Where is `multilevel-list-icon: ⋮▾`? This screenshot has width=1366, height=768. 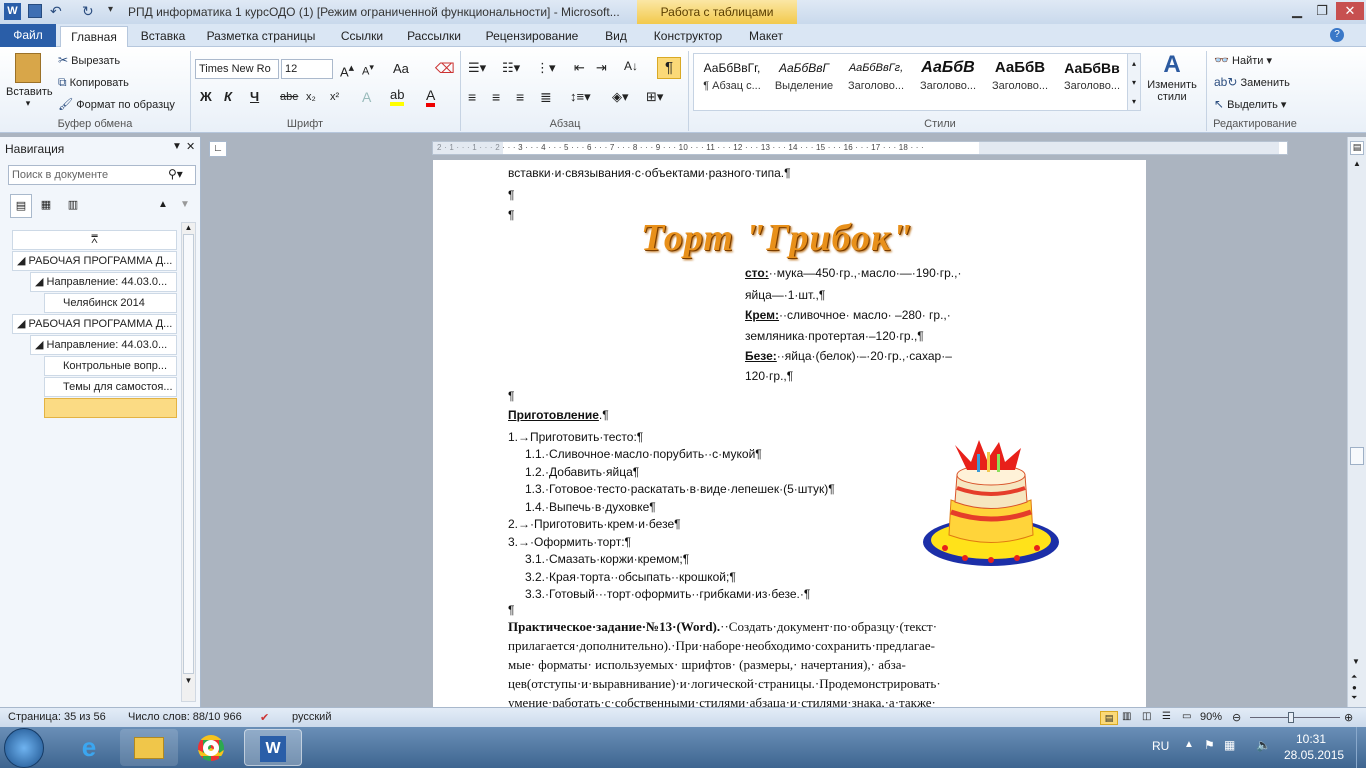
multilevel-list-icon: ⋮▾ is located at coordinates (546, 68).